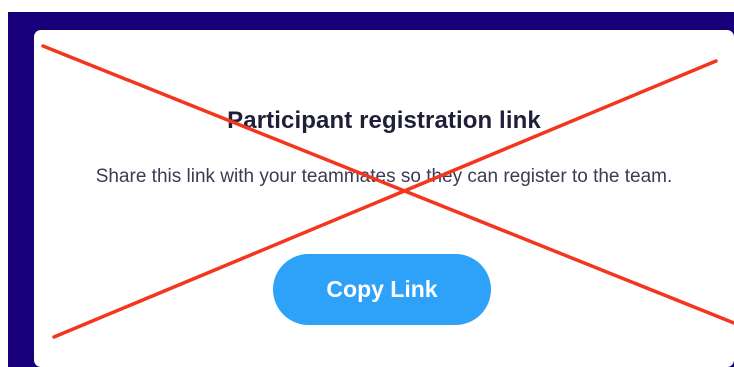  What do you see at coordinates (382, 289) in the screenshot?
I see `copy-link-button: Copy Link` at bounding box center [382, 289].